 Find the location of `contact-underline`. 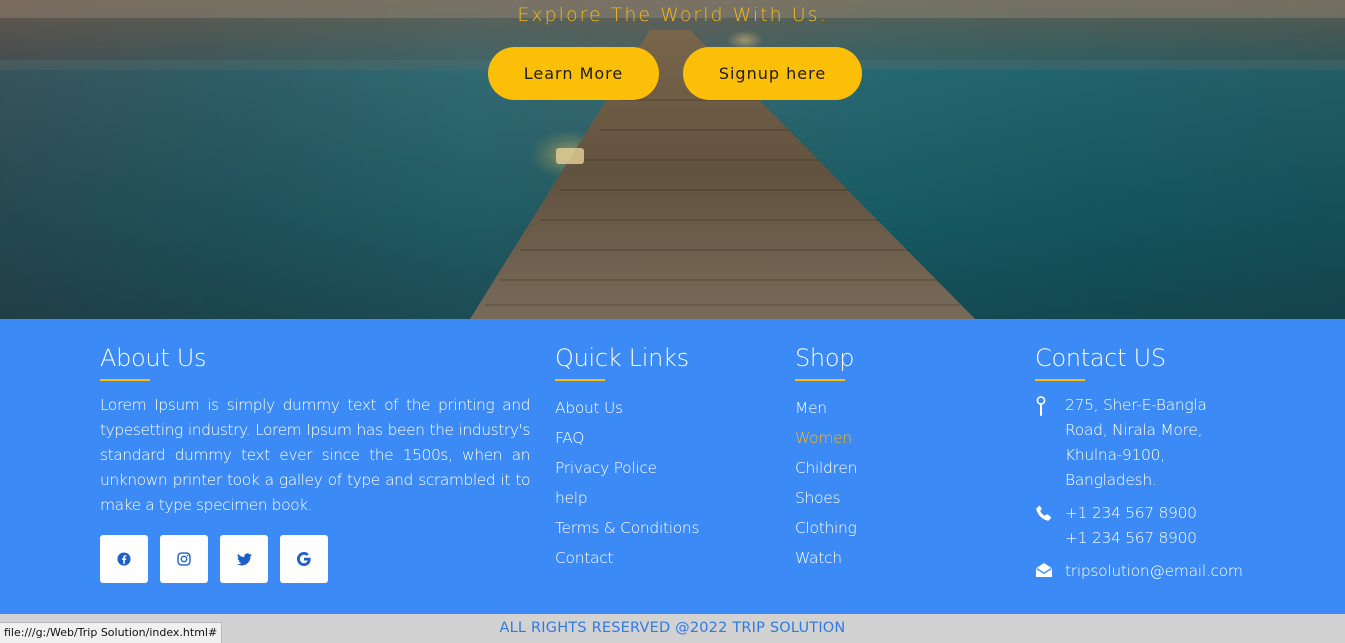

contact-underline is located at coordinates (1060, 380).